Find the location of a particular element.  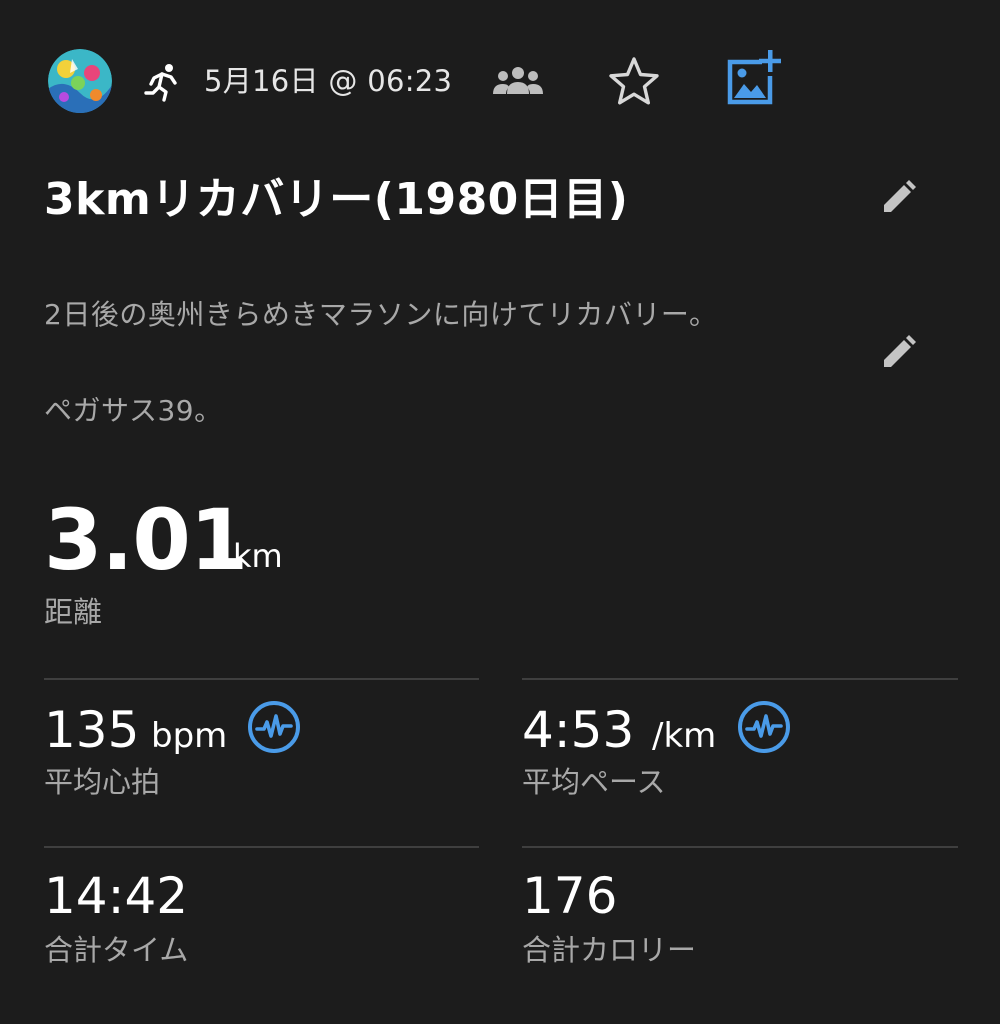

distance-unit: km is located at coordinates (258, 556).